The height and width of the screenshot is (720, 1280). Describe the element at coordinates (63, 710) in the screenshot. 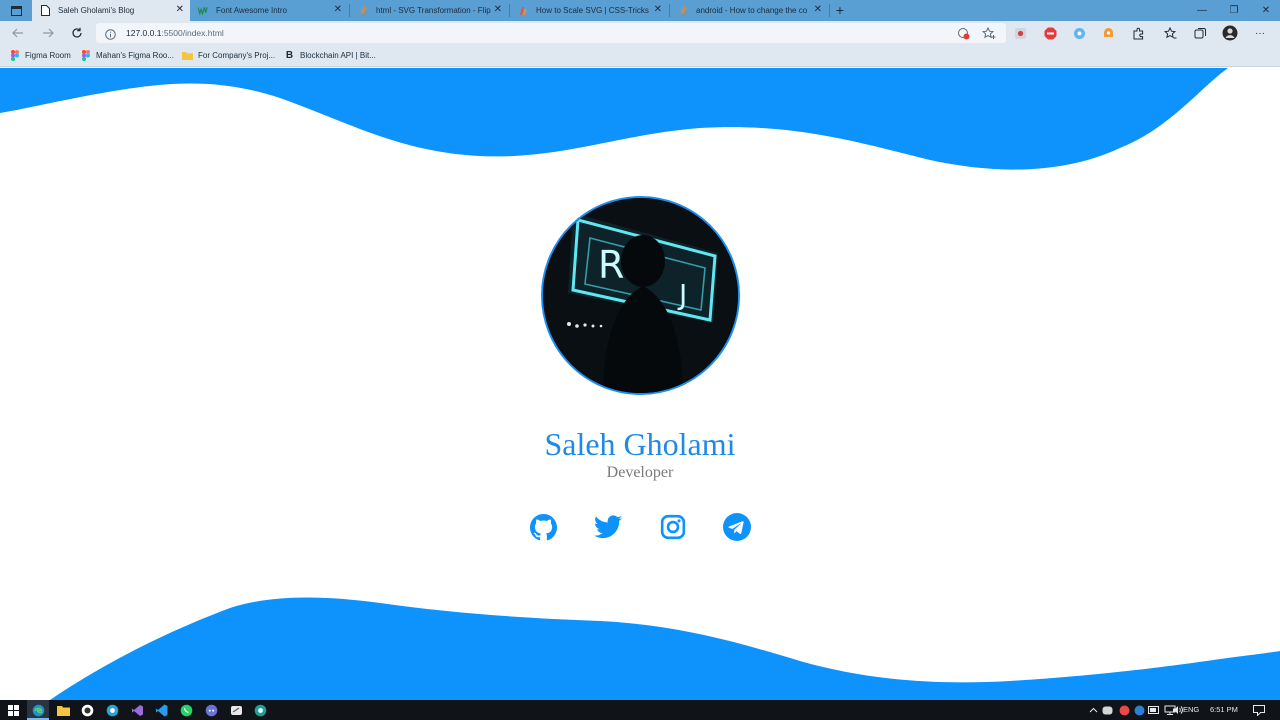

I see `file-explorer-icon` at that location.